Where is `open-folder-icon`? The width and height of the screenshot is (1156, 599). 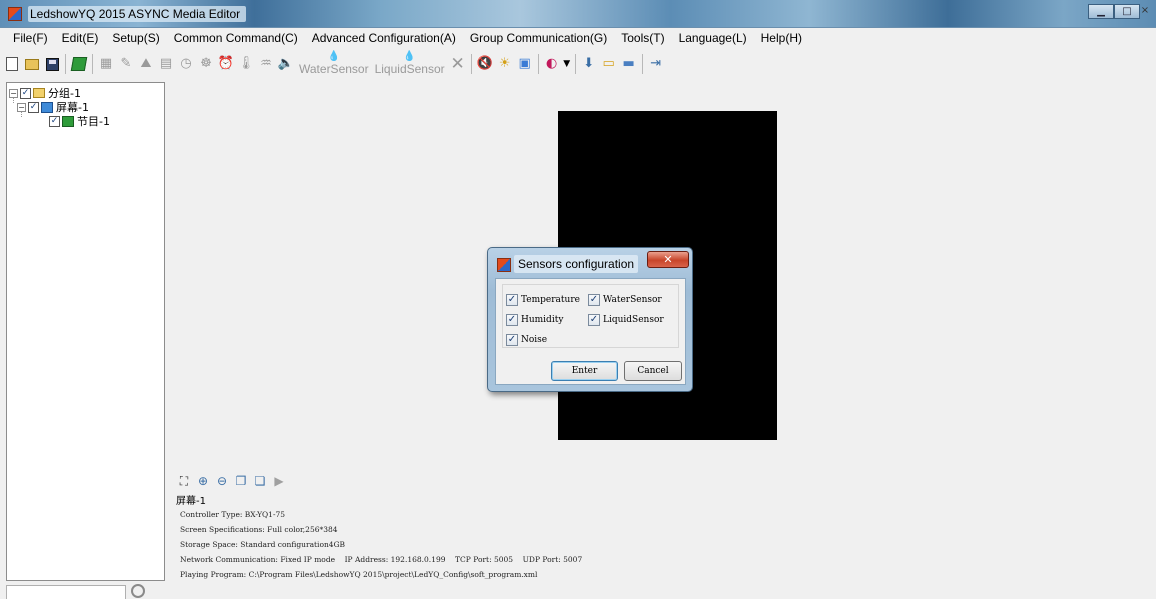
open-folder-icon is located at coordinates (32, 64).